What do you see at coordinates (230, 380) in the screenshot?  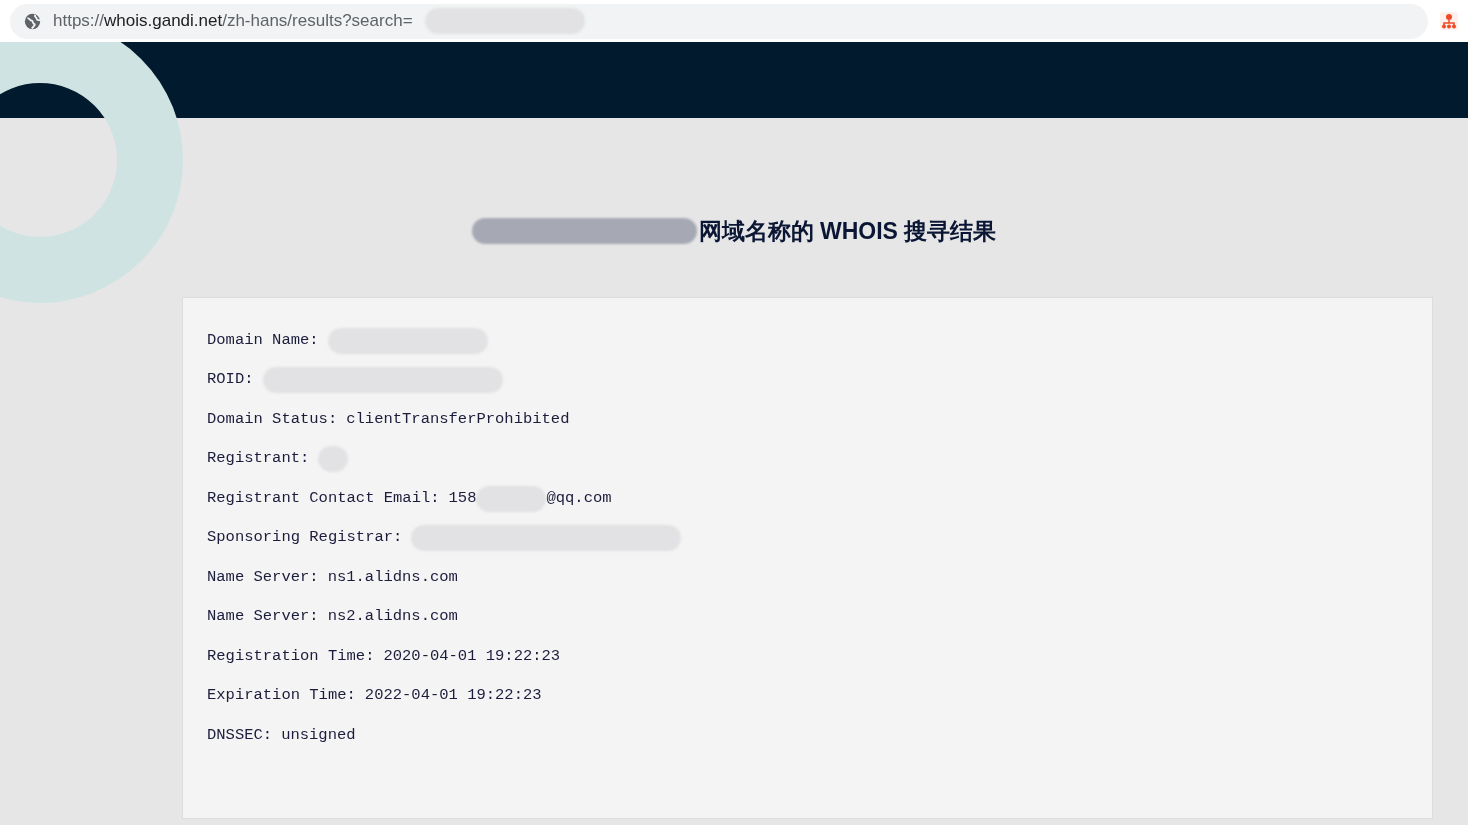 I see `field-label: ROID:` at bounding box center [230, 380].